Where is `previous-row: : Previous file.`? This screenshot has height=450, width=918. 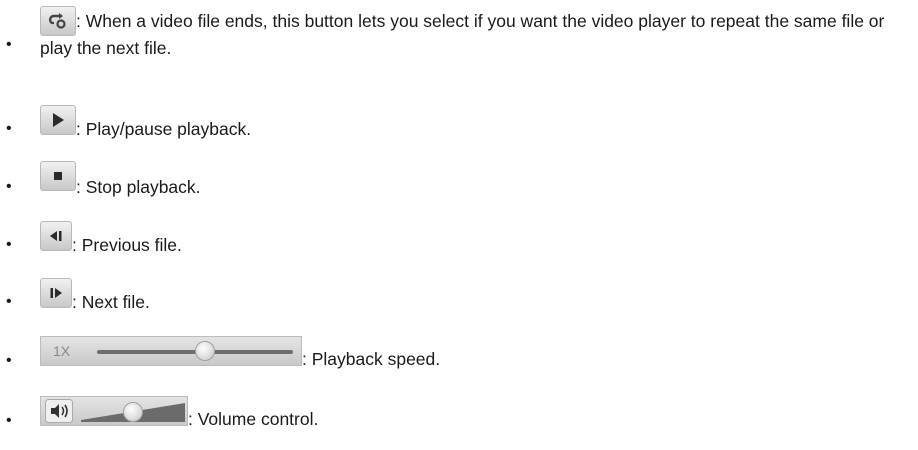 previous-row: : Previous file. is located at coordinates (111, 228).